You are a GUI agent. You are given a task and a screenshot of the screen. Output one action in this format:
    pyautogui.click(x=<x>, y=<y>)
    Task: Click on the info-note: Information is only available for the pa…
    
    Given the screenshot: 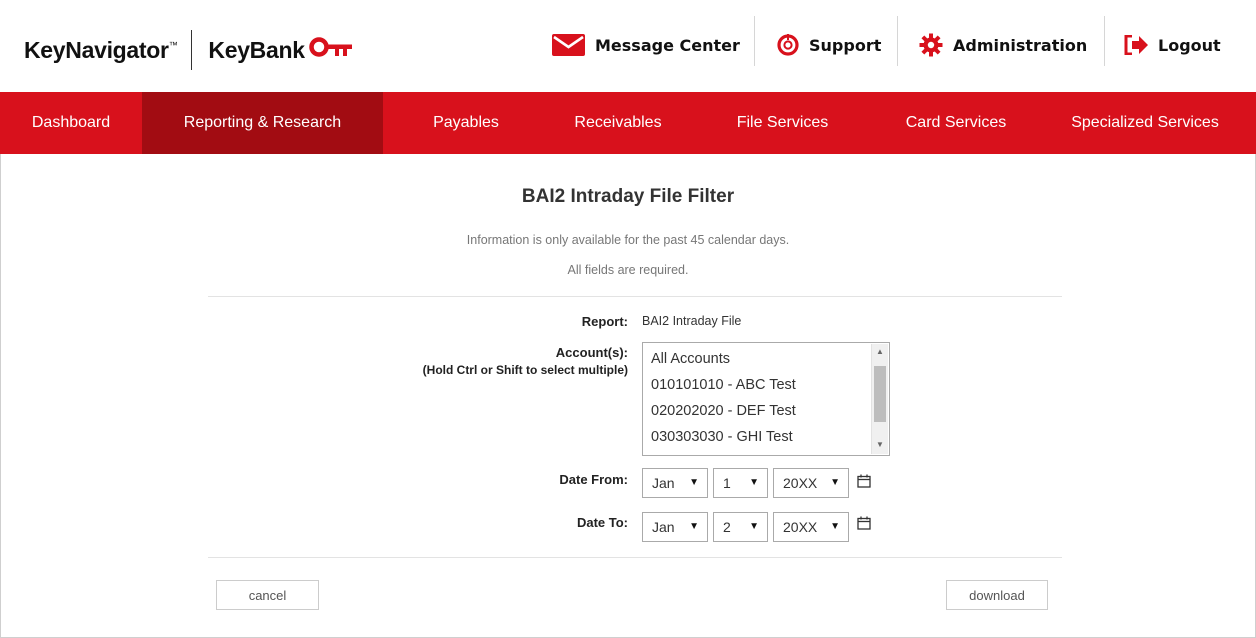 What is the action you would take?
    pyautogui.click(x=628, y=240)
    